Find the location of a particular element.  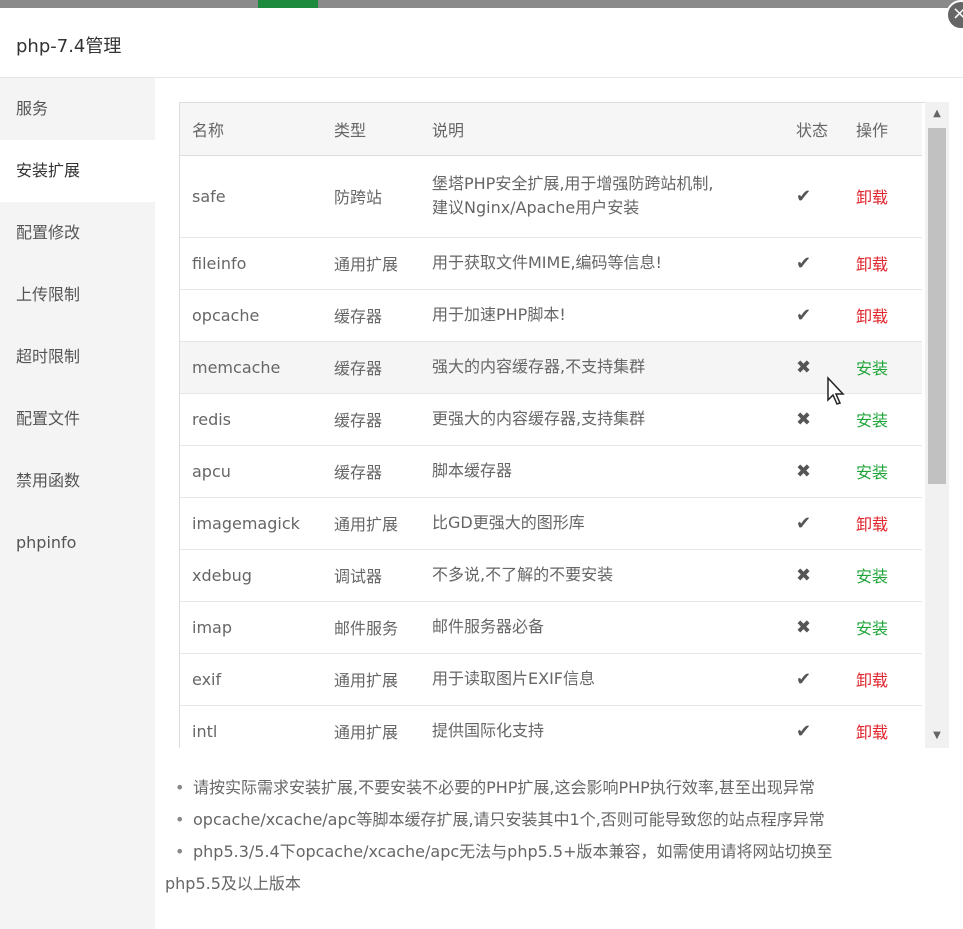

sidebar-item-disabled-functions: 禁用函数 is located at coordinates (77, 481).